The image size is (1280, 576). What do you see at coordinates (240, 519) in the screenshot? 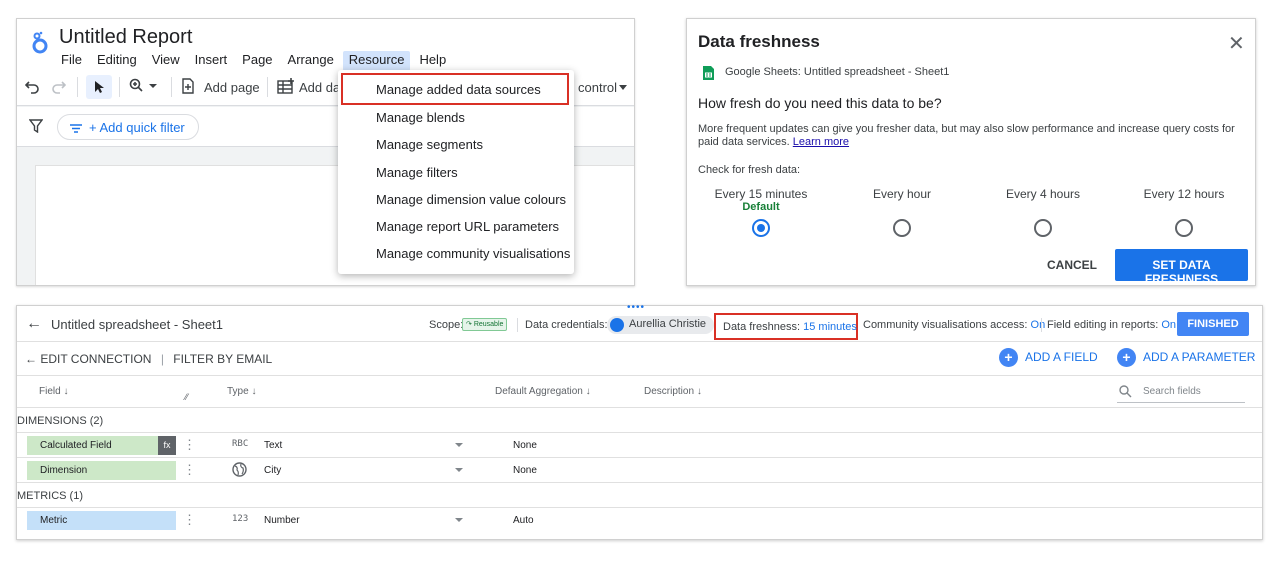
I see `number-type-icon: 123` at bounding box center [240, 519].